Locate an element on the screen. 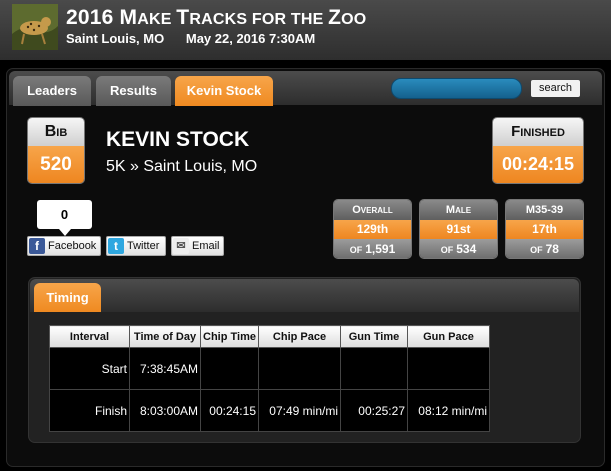  search-button: search is located at coordinates (555, 88).